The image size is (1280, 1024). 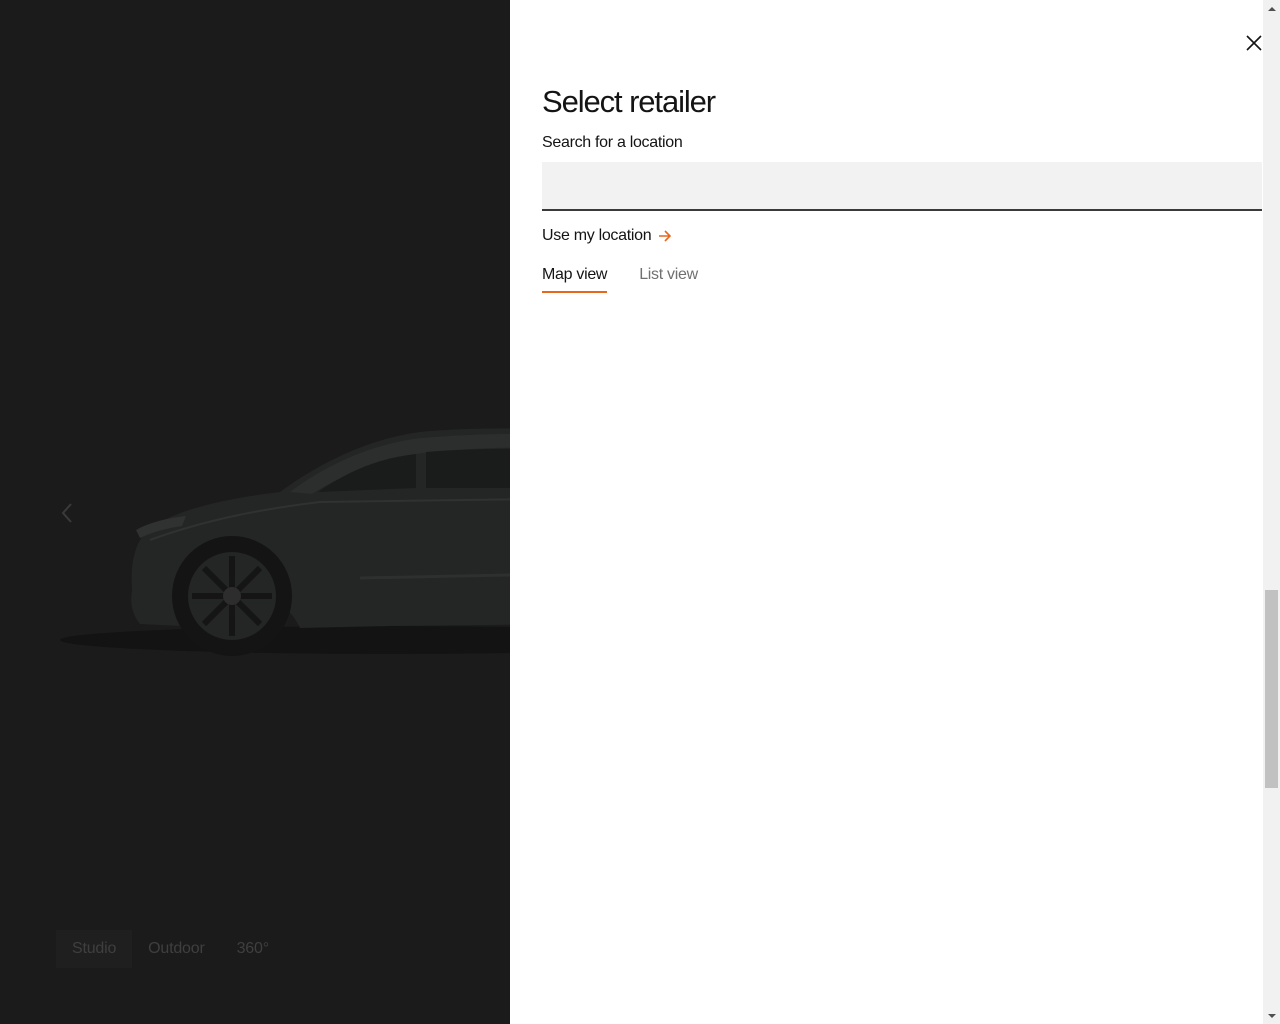 I want to click on scroll-down-arrow, so click(x=1271, y=1015).